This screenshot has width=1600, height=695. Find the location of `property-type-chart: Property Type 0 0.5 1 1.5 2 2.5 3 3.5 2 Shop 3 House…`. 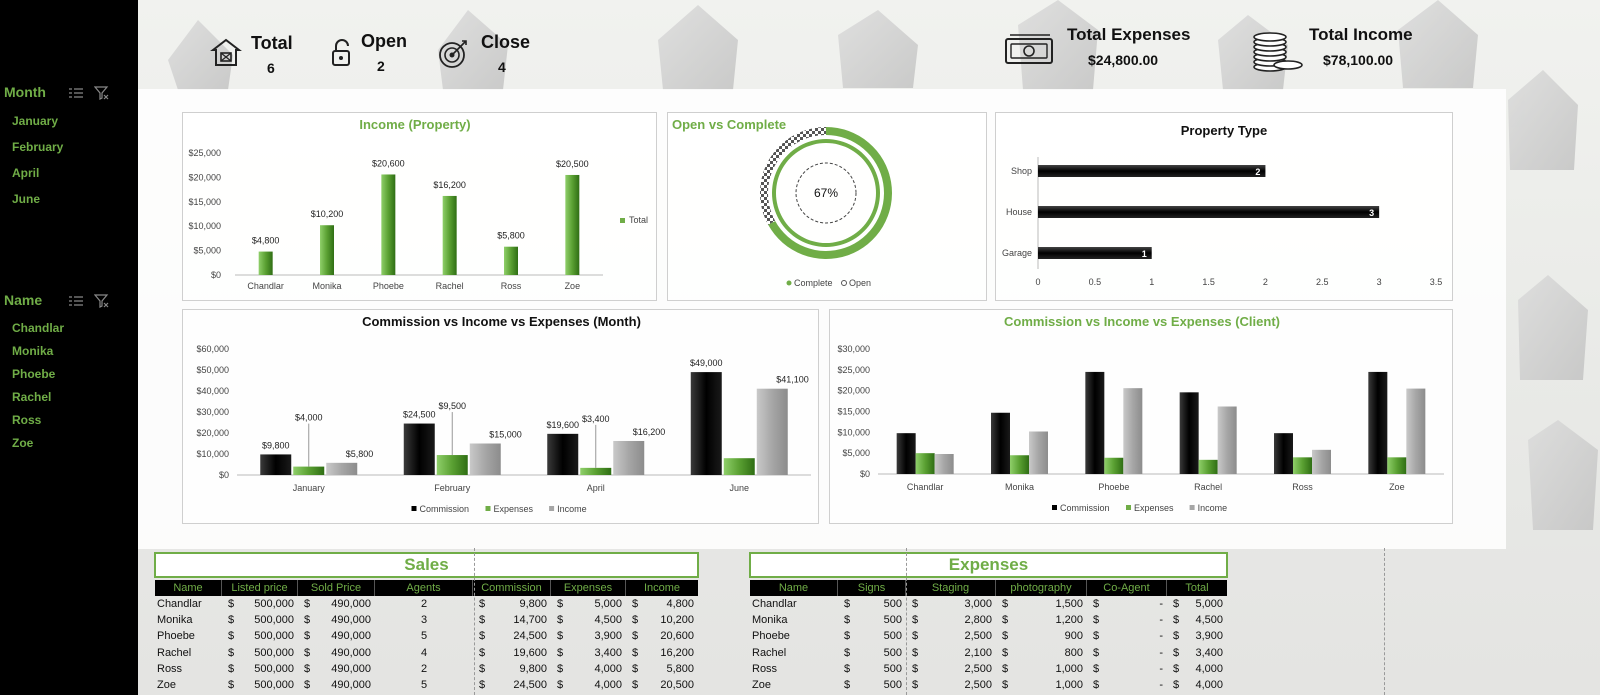

property-type-chart: Property Type 0 0.5 1 1.5 2 2.5 3 3.5 2 Shop 3 House… is located at coordinates (1224, 206).